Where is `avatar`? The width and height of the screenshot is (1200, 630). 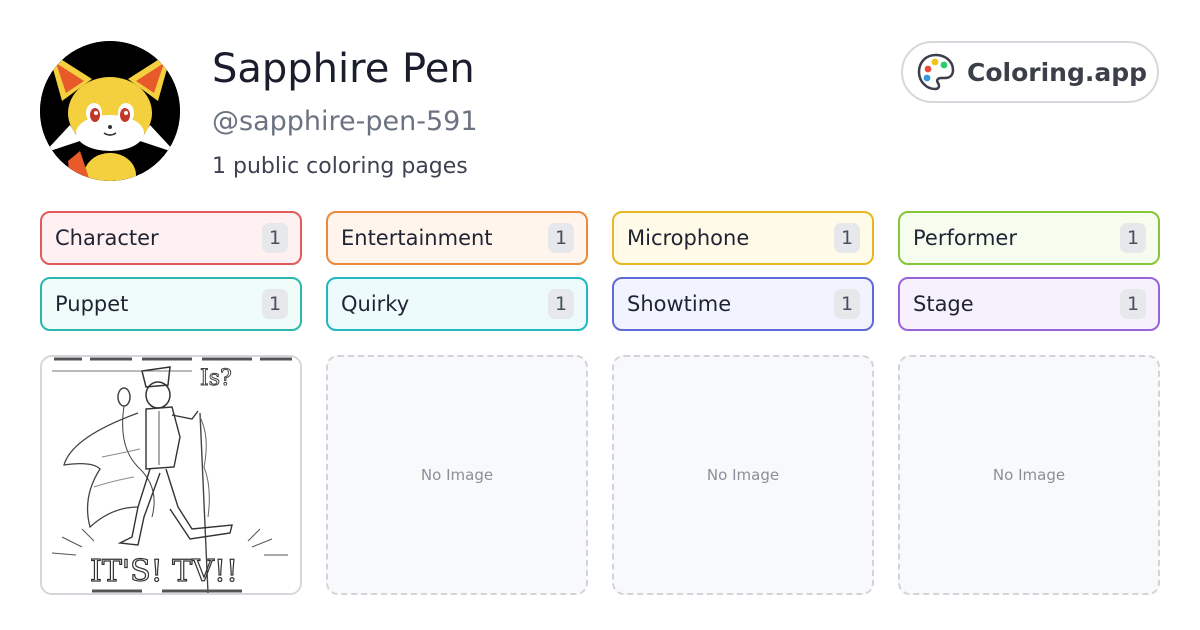
avatar is located at coordinates (110, 111).